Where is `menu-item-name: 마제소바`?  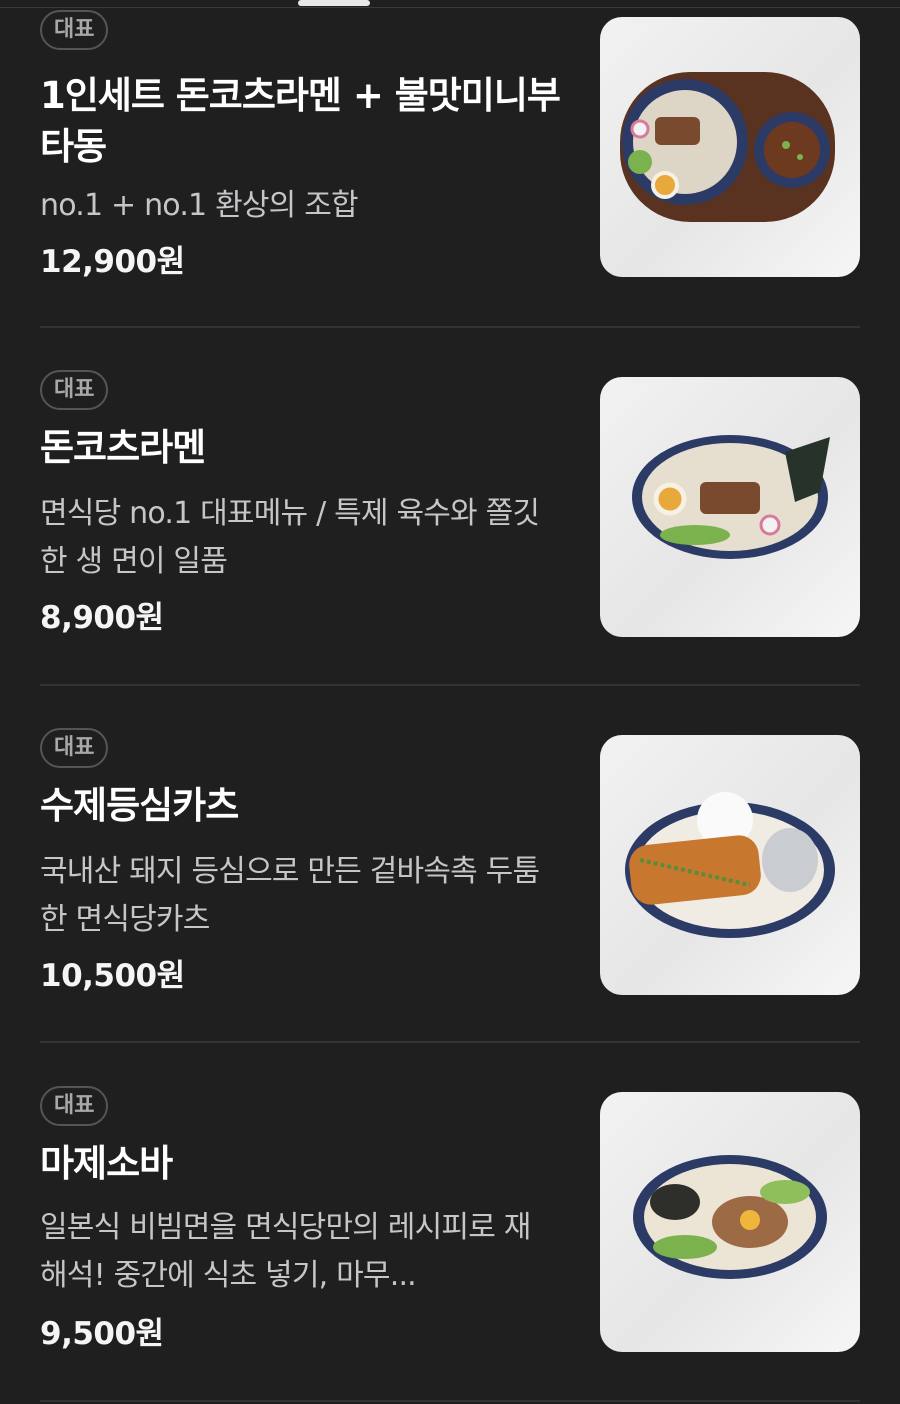
menu-item-name: 마제소바 is located at coordinates (106, 1163).